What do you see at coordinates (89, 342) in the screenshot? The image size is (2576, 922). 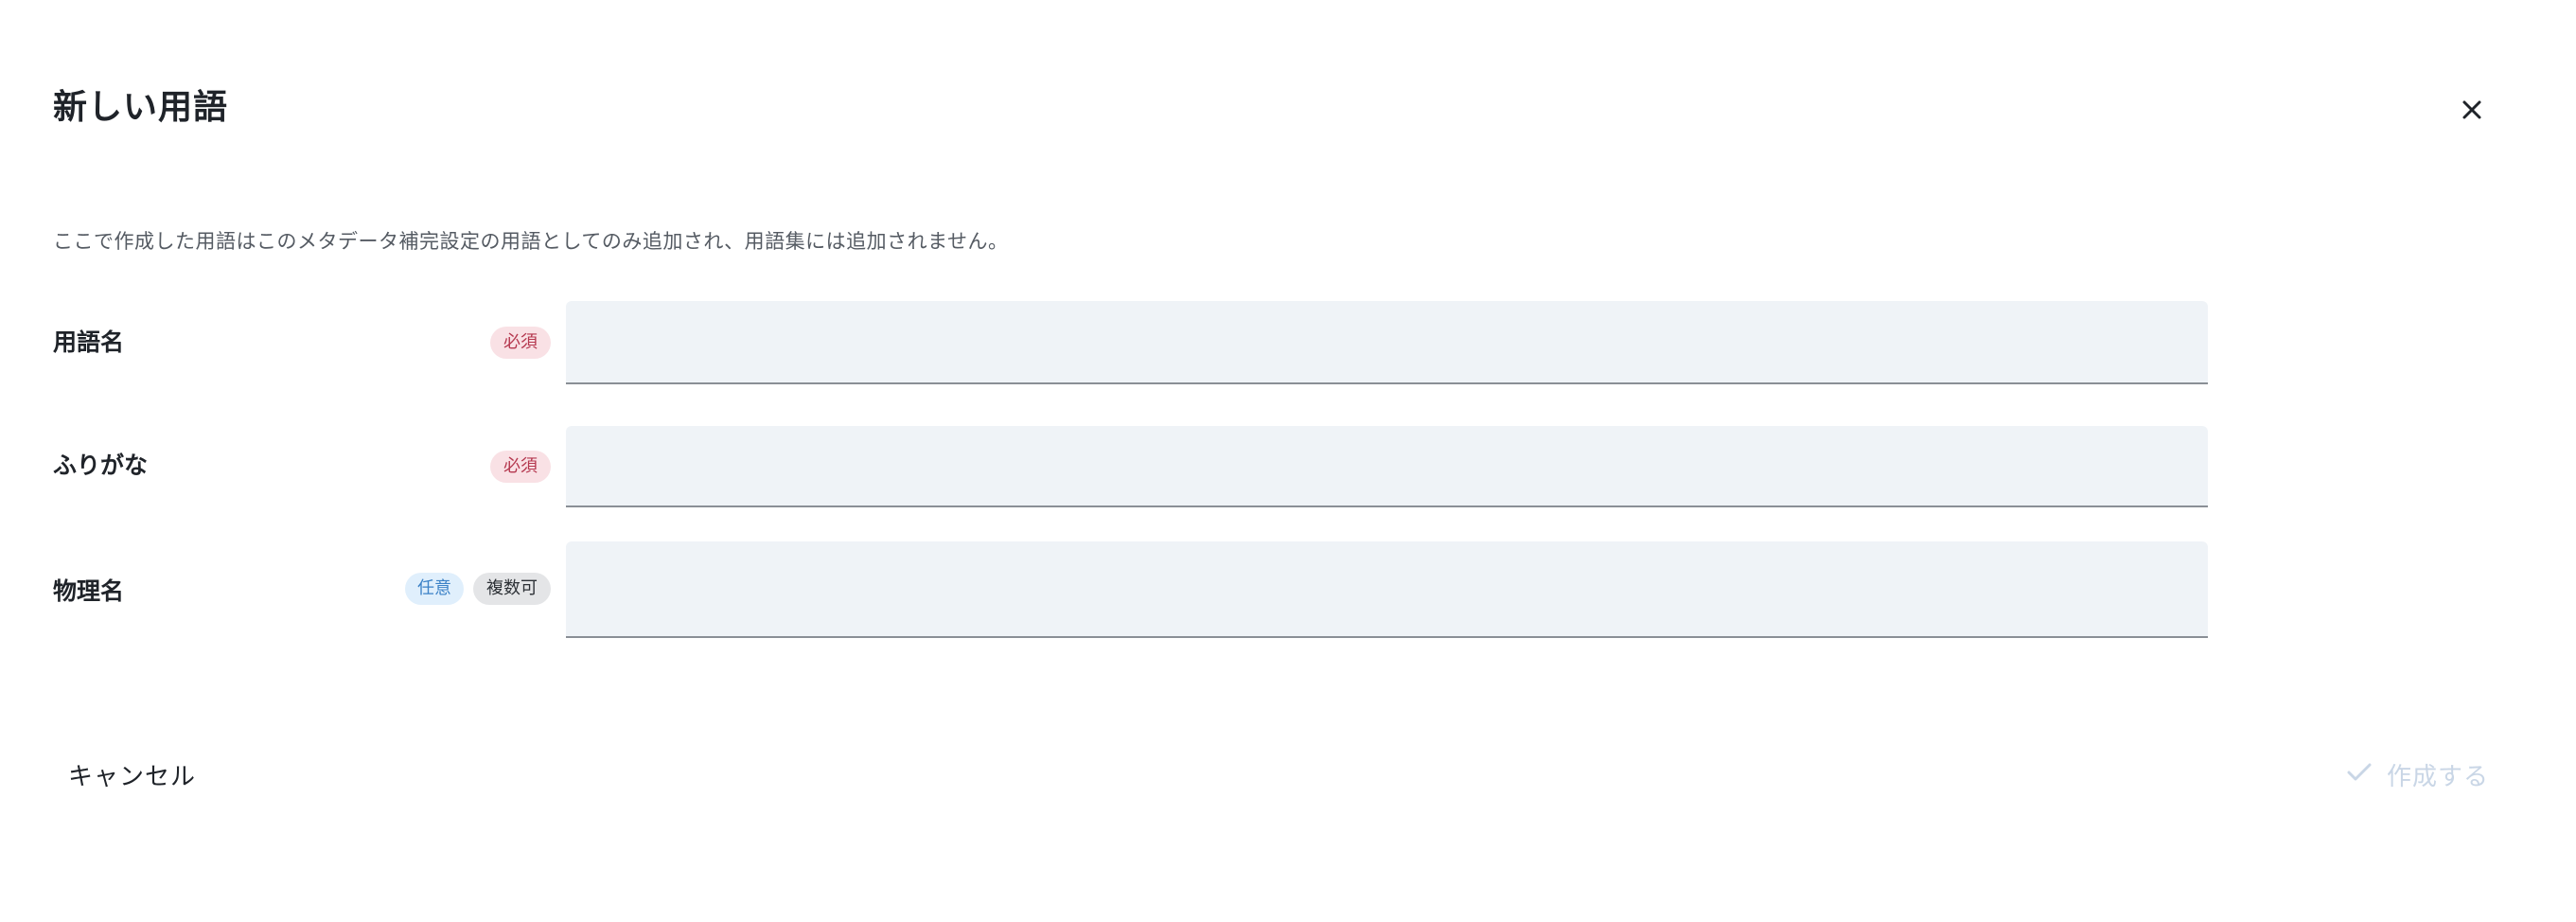 I see `field-label-term-name: 用語名` at bounding box center [89, 342].